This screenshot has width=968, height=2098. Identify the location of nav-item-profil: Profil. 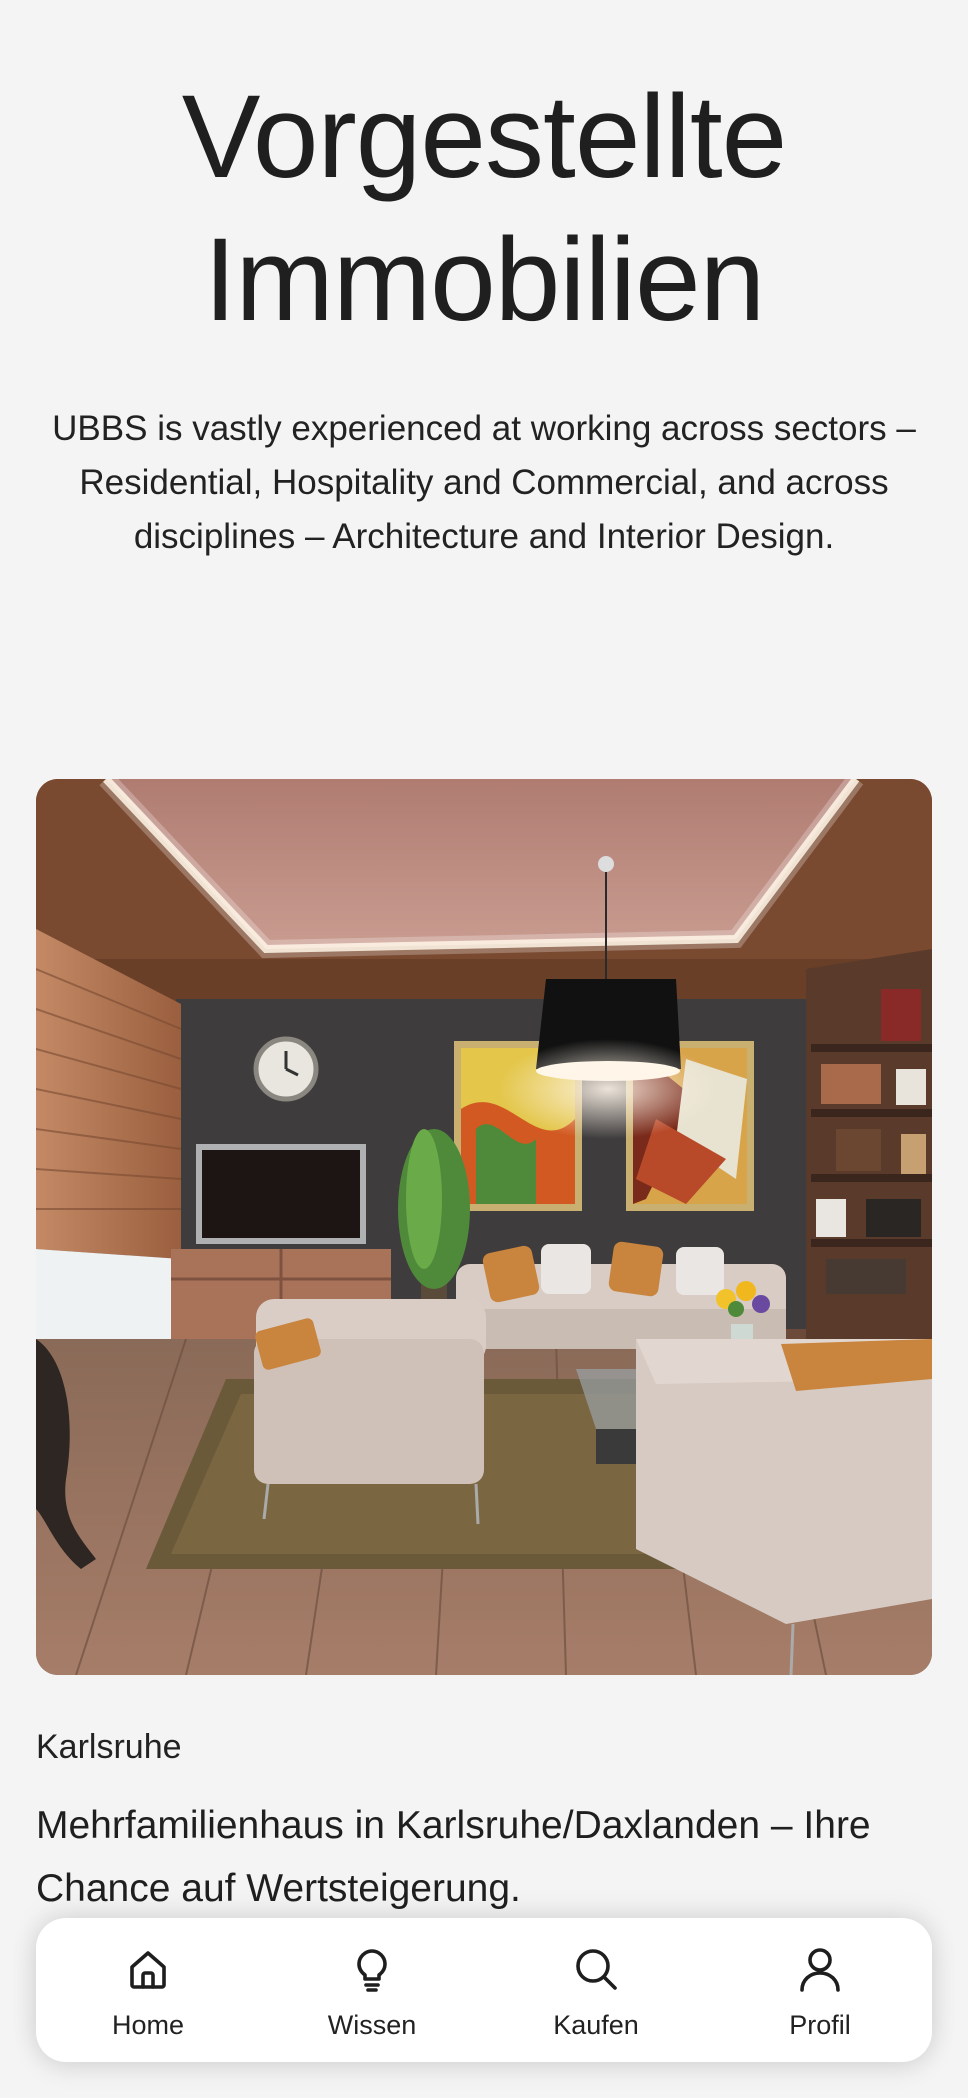
(820, 1990).